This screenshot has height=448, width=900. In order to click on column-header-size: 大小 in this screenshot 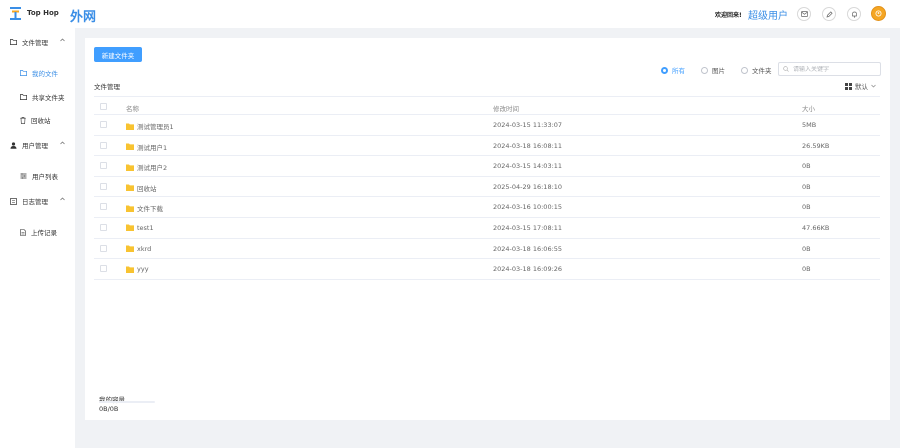, I will do `click(808, 108)`.